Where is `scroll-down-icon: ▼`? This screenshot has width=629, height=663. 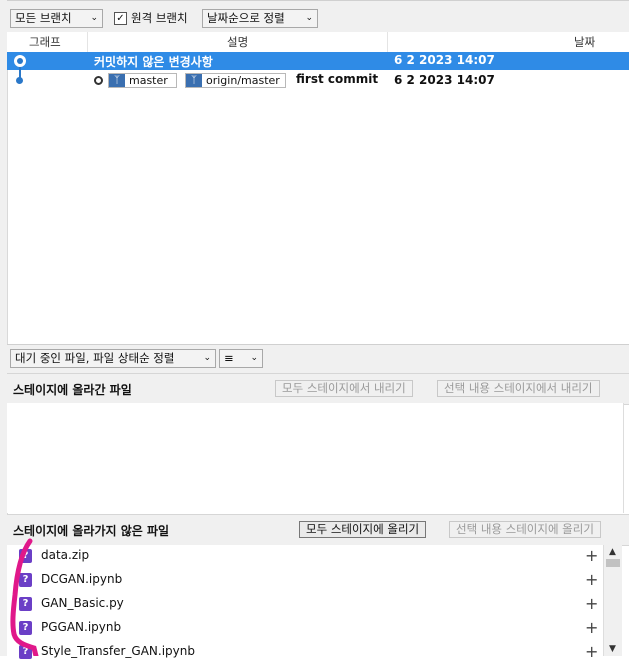
scroll-down-icon: ▼ is located at coordinates (612, 649).